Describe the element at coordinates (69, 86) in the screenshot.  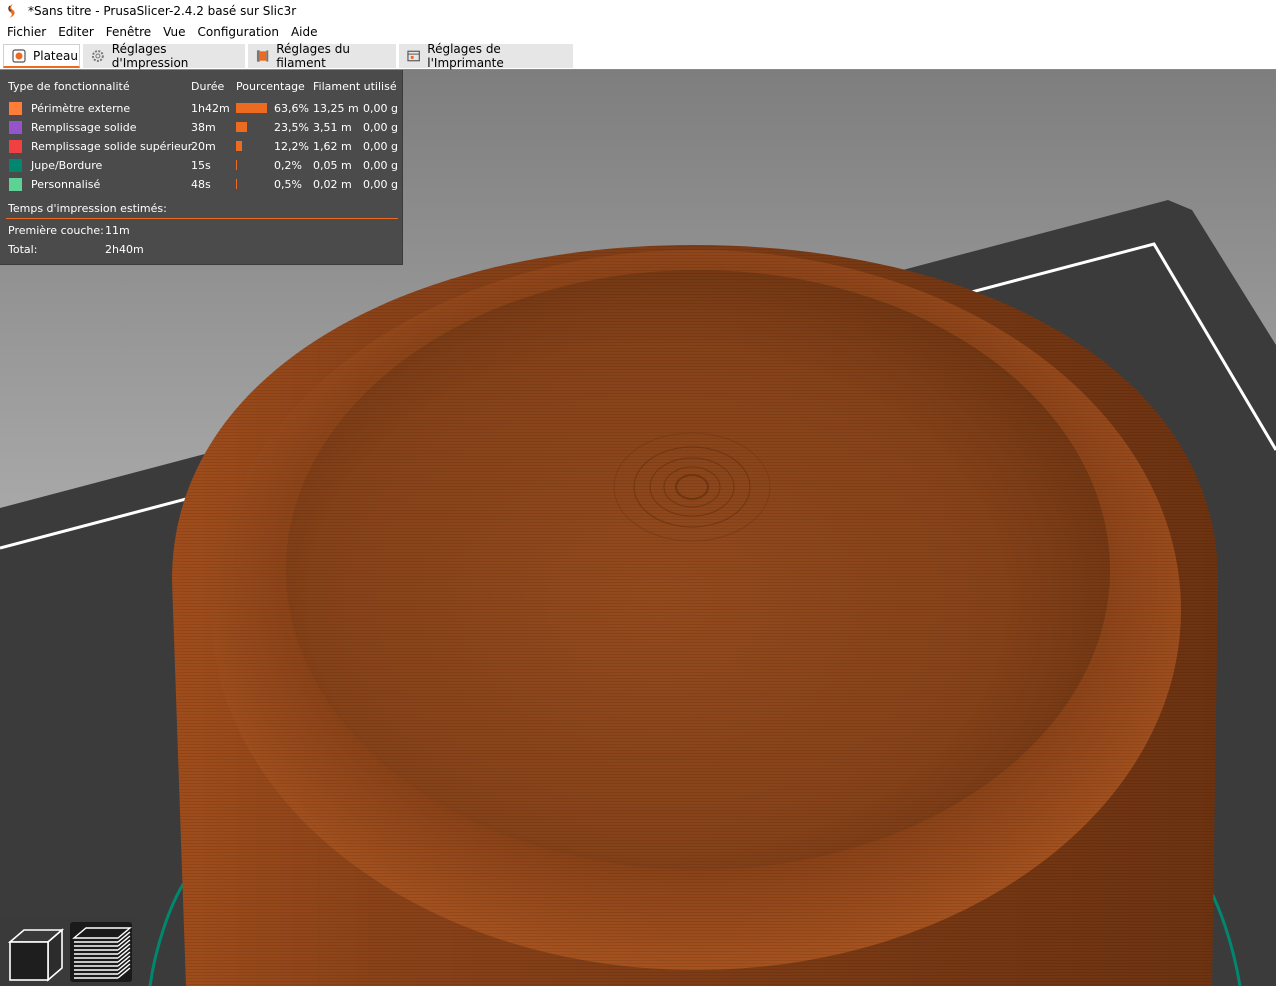
I see `legend-header-type: Type de fonctionnalité` at that location.